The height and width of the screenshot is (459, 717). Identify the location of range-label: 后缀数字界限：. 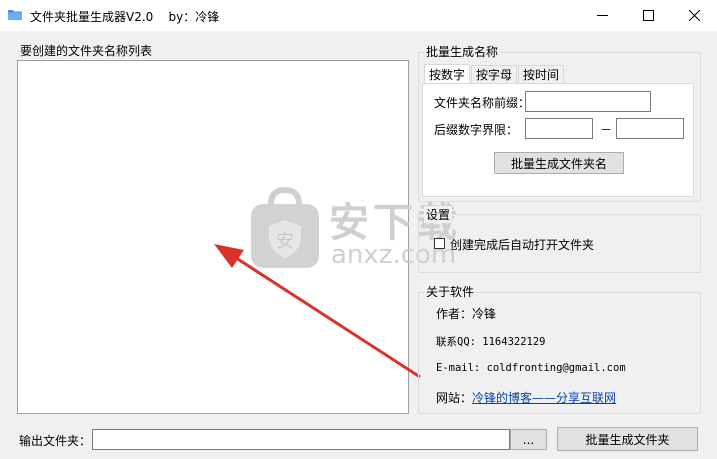
(476, 130).